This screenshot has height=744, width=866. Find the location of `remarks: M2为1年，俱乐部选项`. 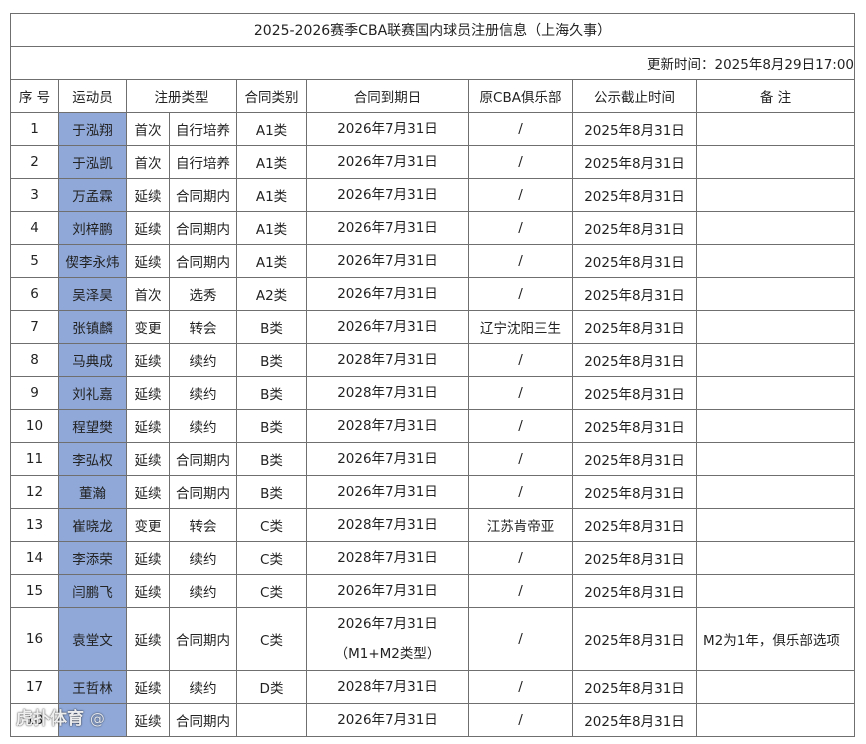

remarks: M2为1年，俱乐部选项 is located at coordinates (775, 639).